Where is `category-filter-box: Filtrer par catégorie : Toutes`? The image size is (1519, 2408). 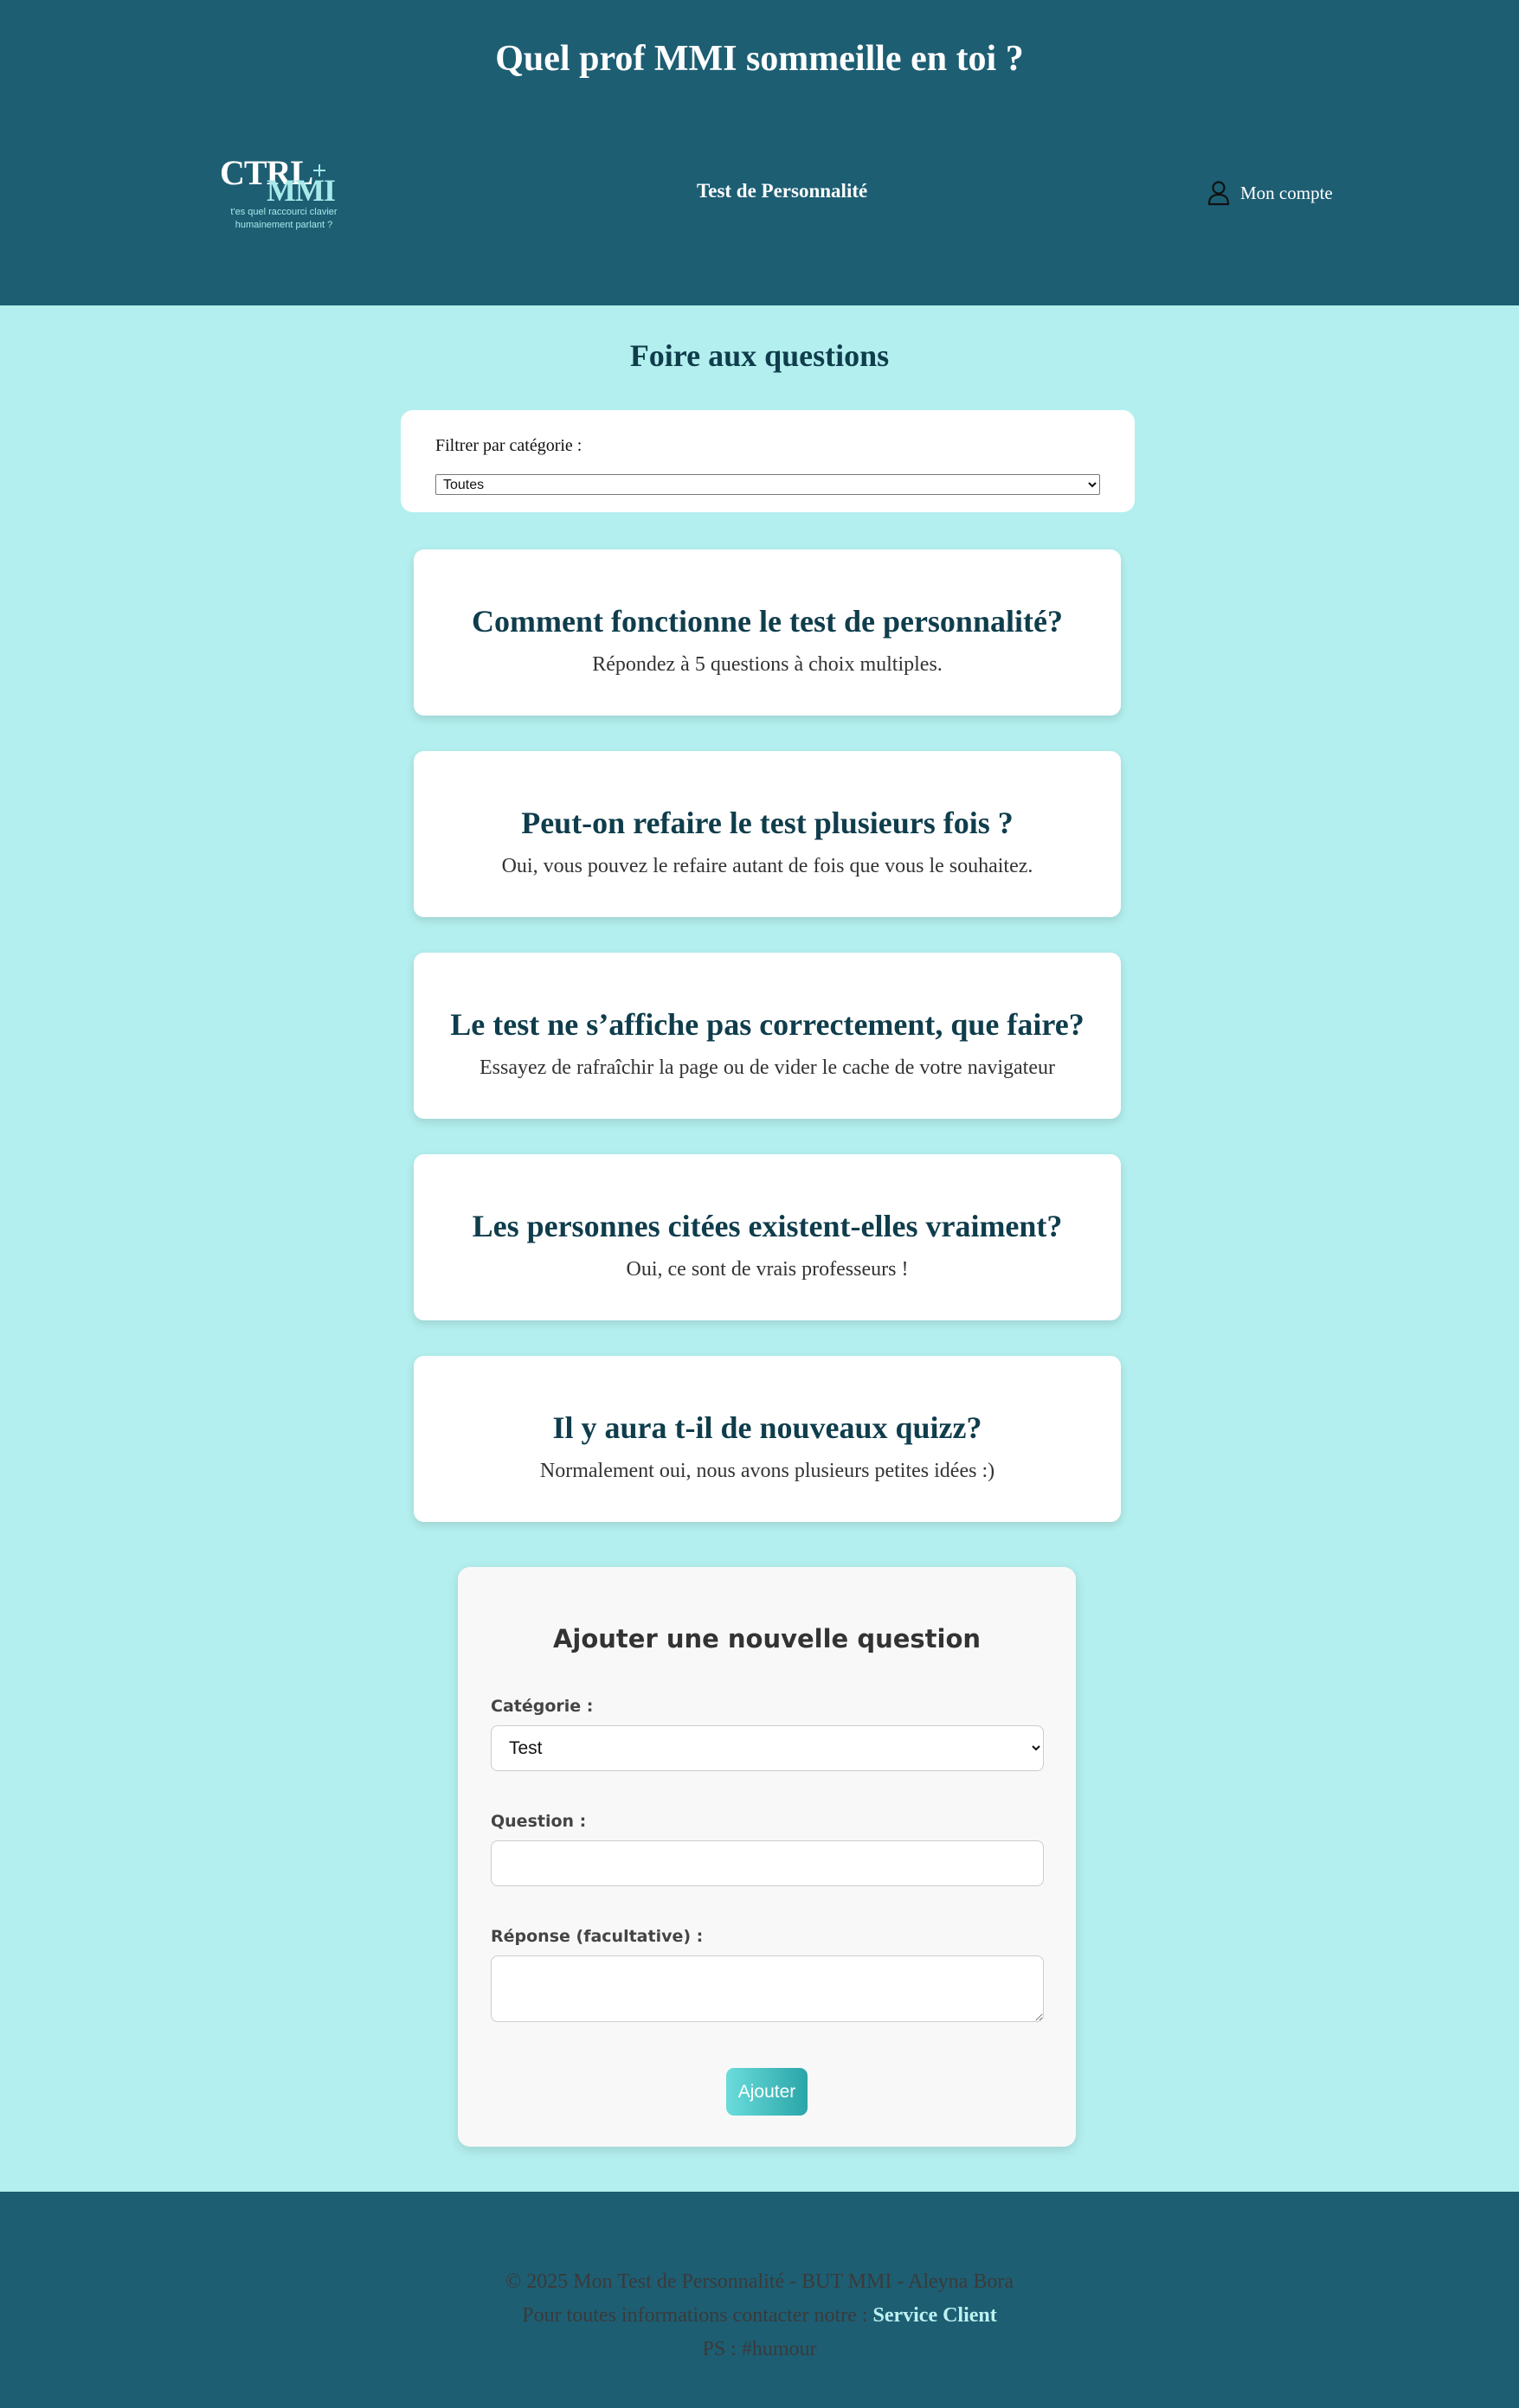 category-filter-box: Filtrer par catégorie : Toutes is located at coordinates (768, 461).